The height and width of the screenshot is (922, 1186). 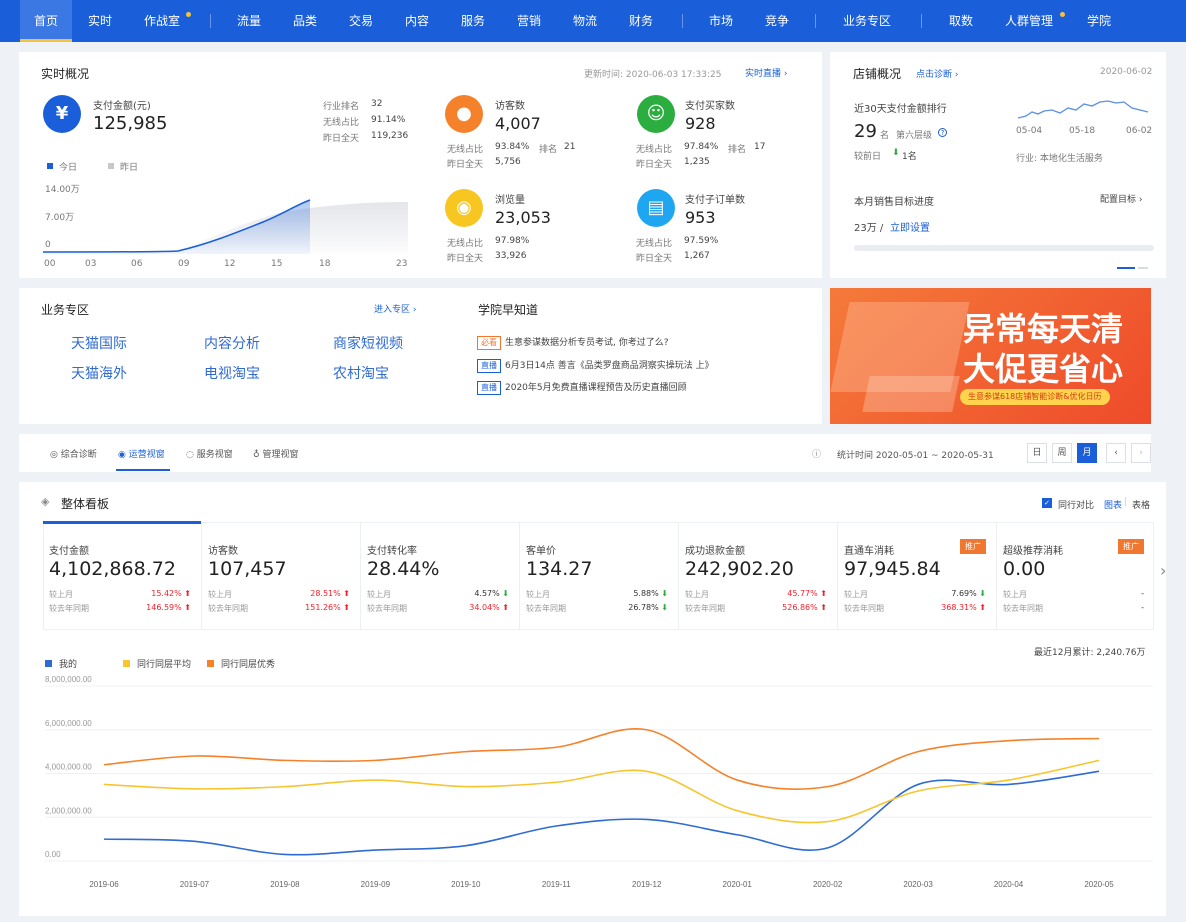 I want to click on peer-compare-checkbox: ✓, so click(x=1047, y=503).